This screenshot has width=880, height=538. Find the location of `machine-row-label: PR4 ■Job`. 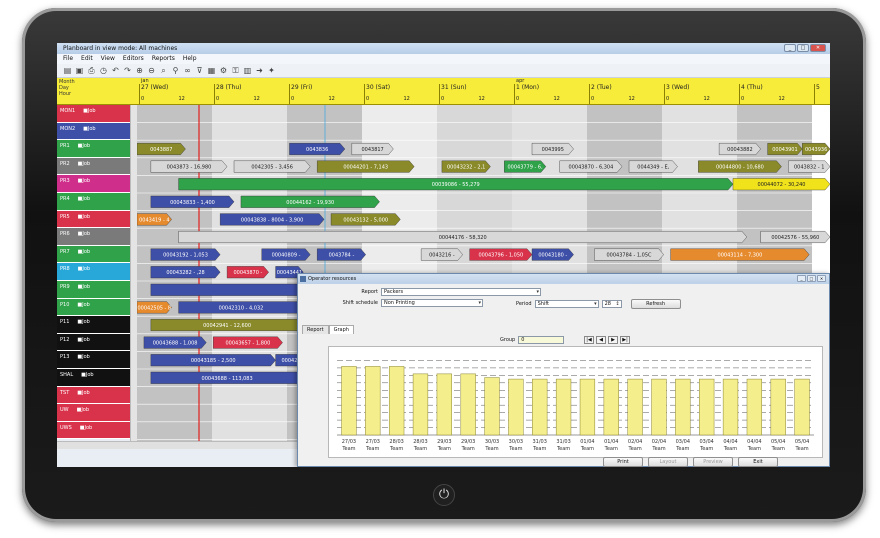

machine-row-label: PR4 ■Job is located at coordinates (93, 201).